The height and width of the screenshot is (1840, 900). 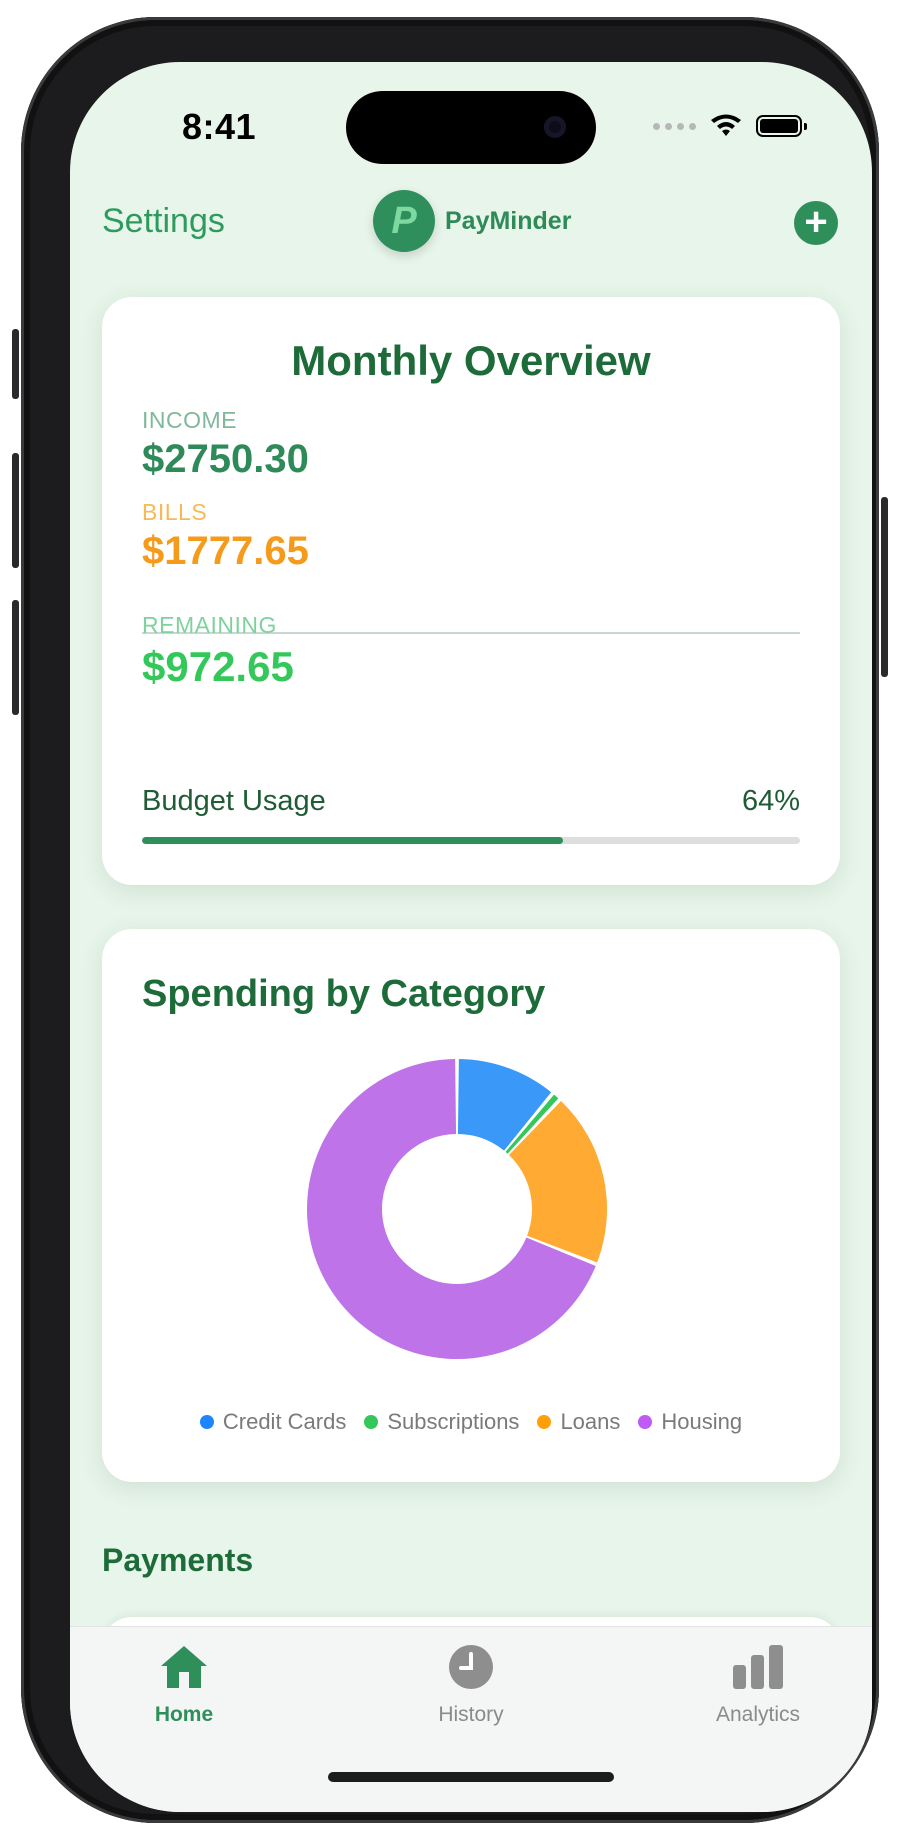 I want to click on tab-history-label: History, so click(x=471, y=1714).